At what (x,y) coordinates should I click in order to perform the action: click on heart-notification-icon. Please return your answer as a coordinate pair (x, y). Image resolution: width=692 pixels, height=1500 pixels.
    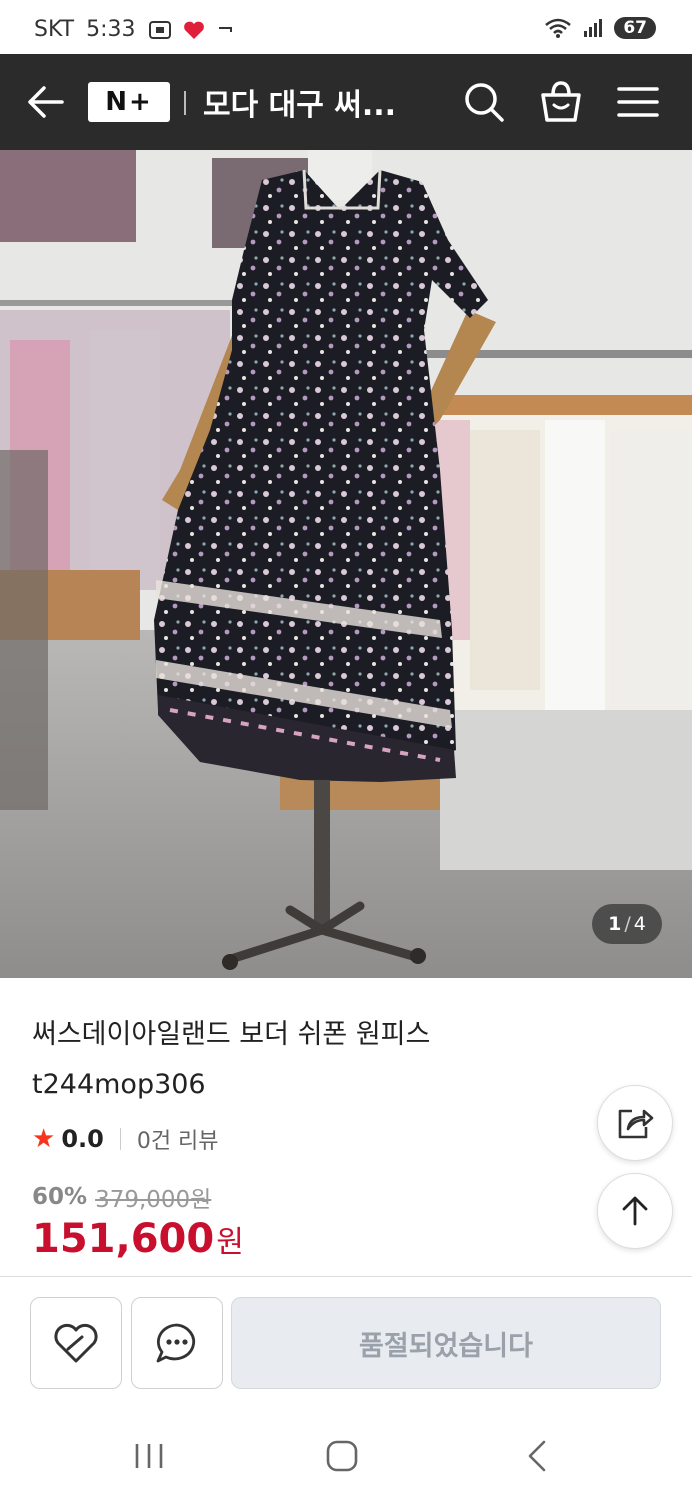
    Looking at the image, I should click on (193, 30).